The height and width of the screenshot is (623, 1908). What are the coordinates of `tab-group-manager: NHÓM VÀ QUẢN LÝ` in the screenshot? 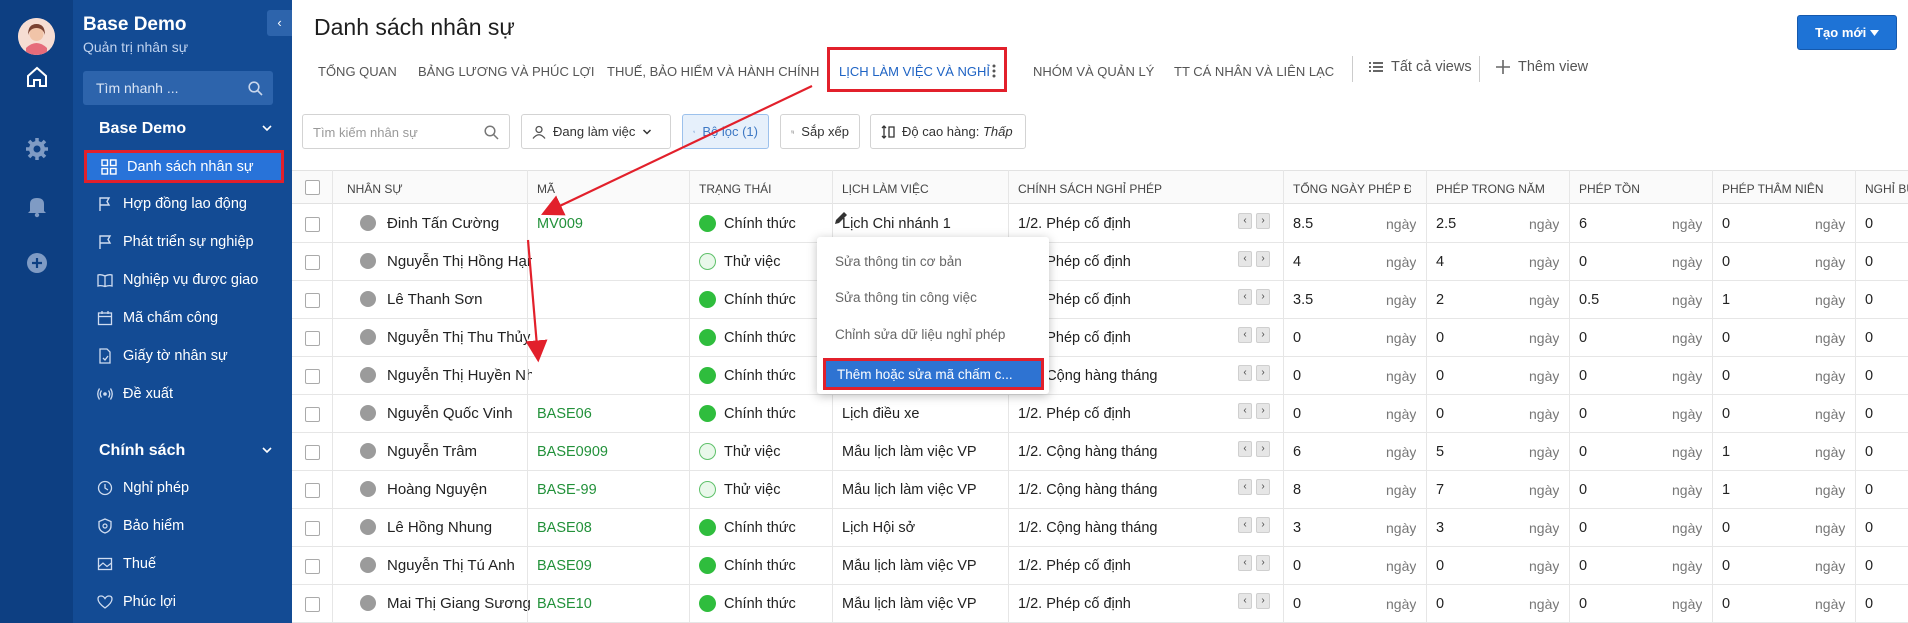 It's located at (1093, 71).